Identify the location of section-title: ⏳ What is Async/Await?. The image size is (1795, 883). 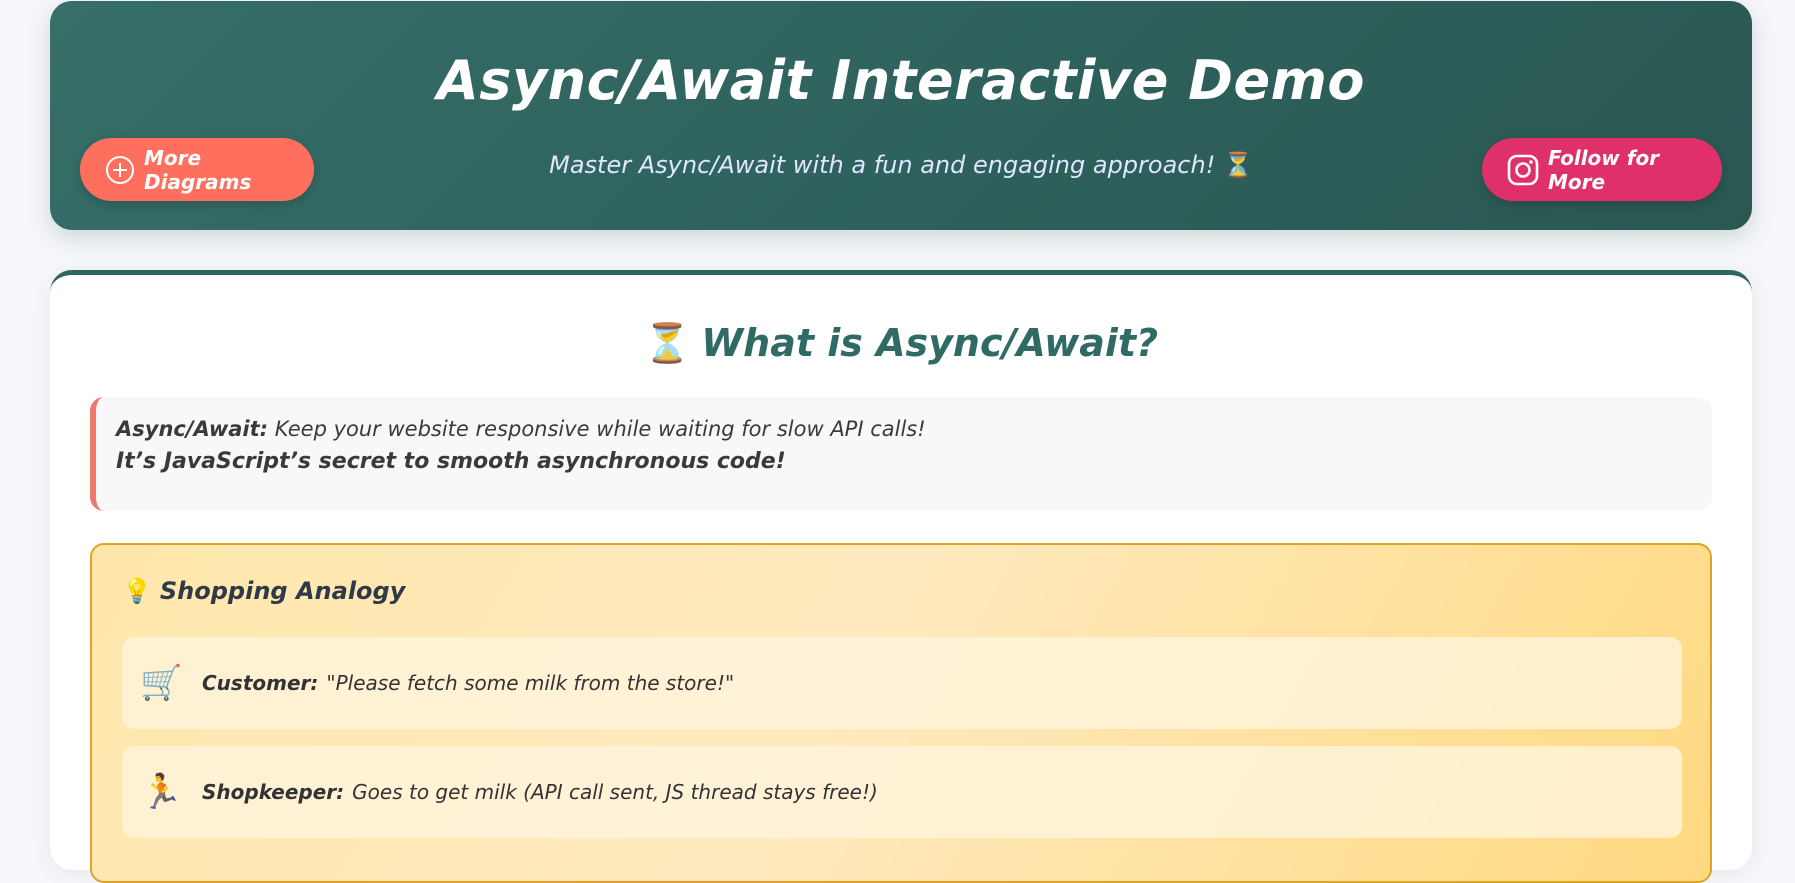
(901, 343).